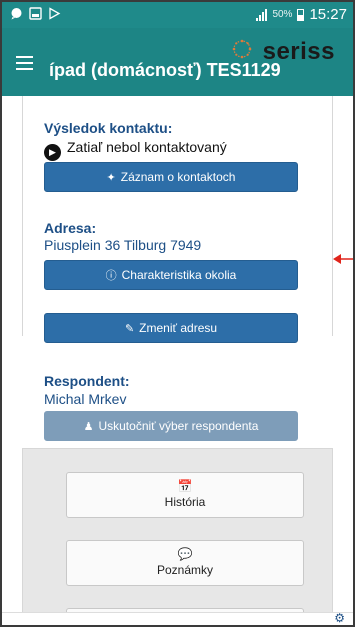  What do you see at coordinates (242, 49) in the screenshot?
I see `logo-star-icon` at bounding box center [242, 49].